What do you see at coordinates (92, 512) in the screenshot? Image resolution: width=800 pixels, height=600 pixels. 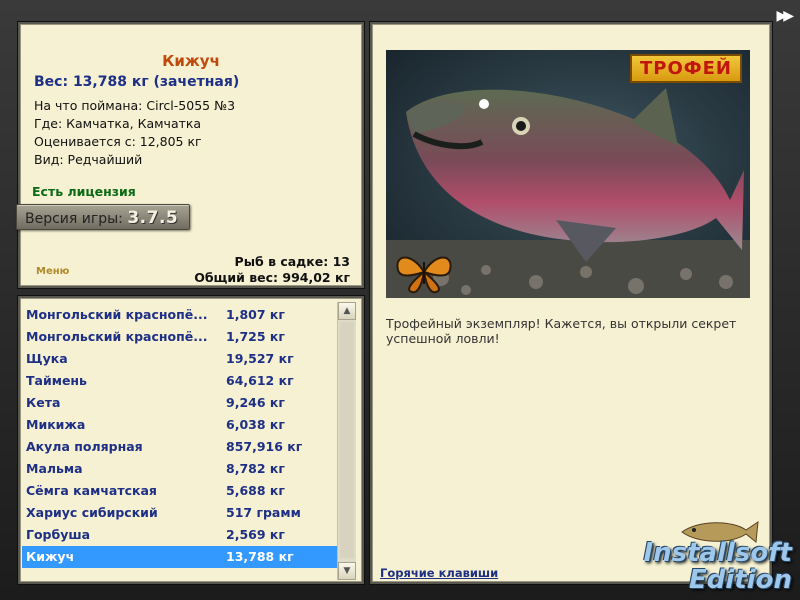 I see `fish-name-cell: Хариус сибирский` at bounding box center [92, 512].